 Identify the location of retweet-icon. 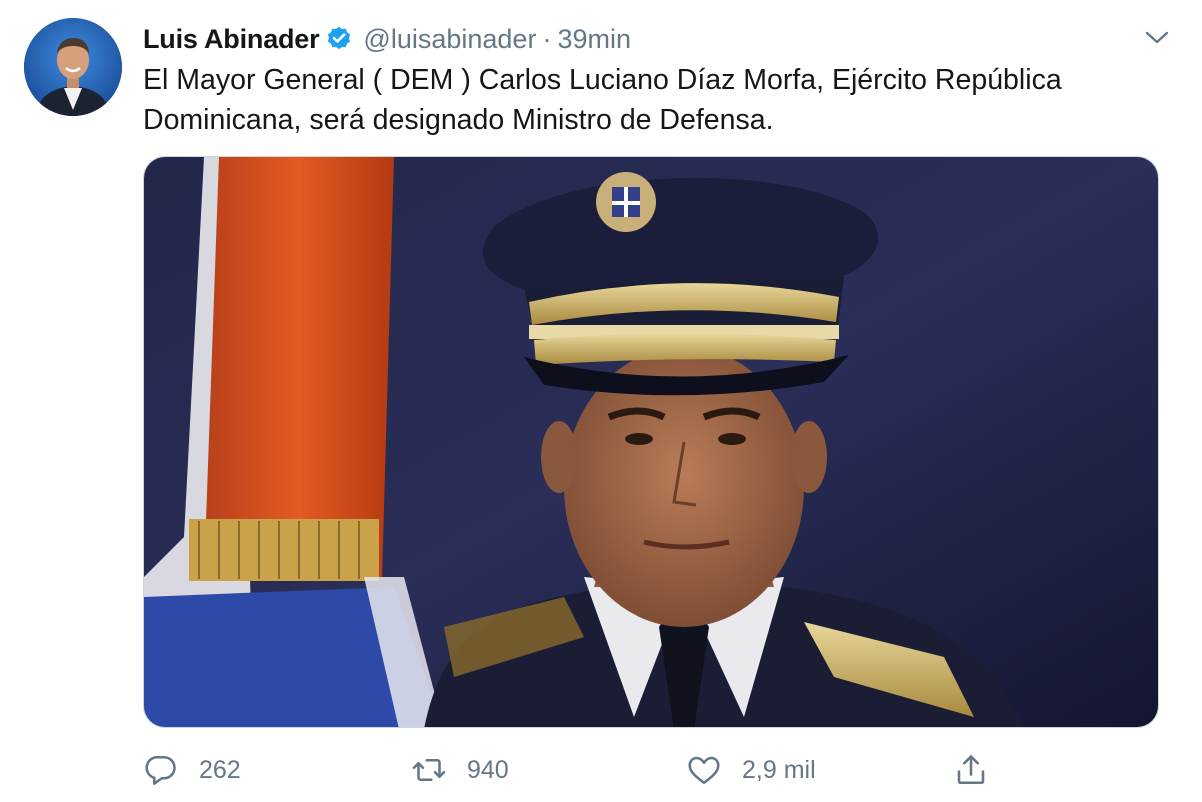
(429, 770).